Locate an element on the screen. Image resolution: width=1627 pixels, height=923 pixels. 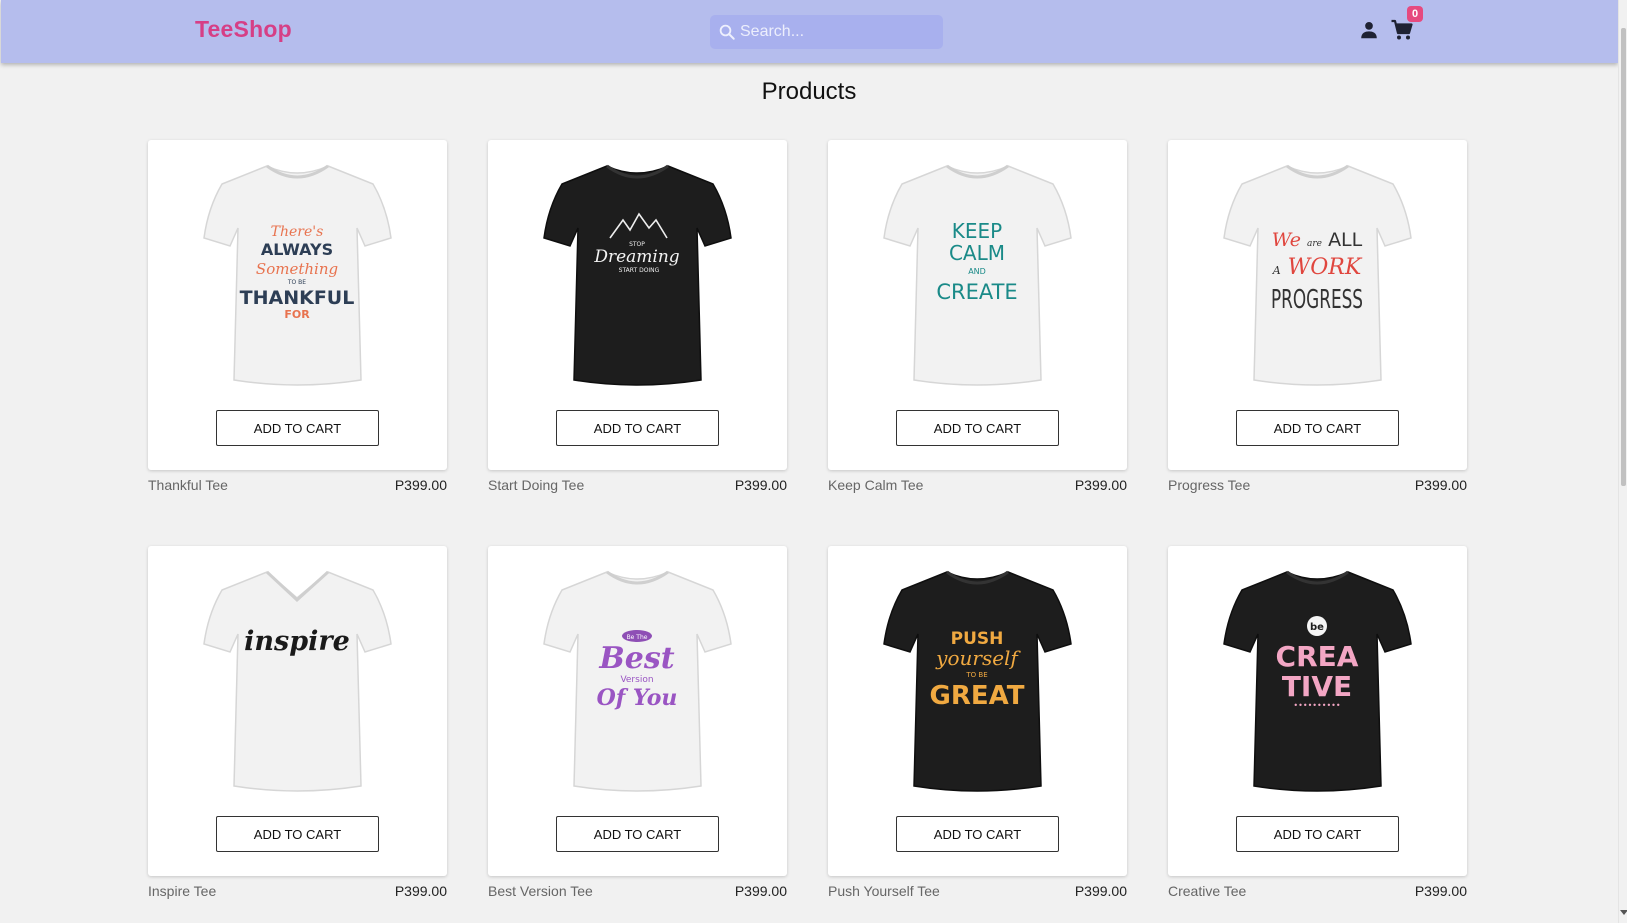
svg-text: ALWAYS is located at coordinates (297, 249).